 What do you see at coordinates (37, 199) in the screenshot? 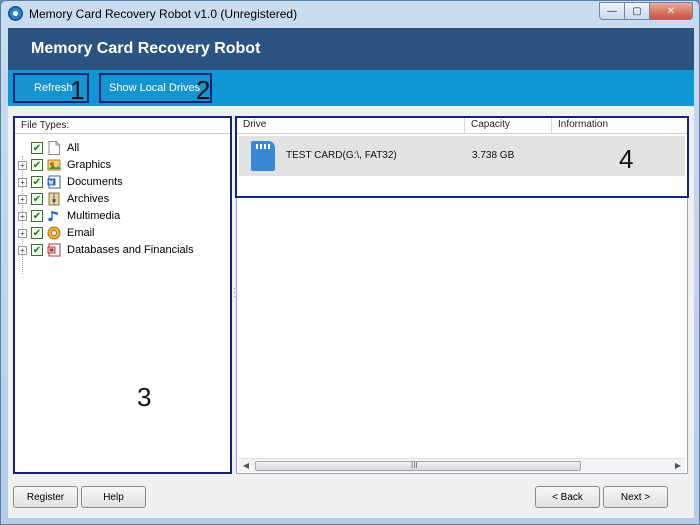
I see `checkbox-archives: ✔` at bounding box center [37, 199].